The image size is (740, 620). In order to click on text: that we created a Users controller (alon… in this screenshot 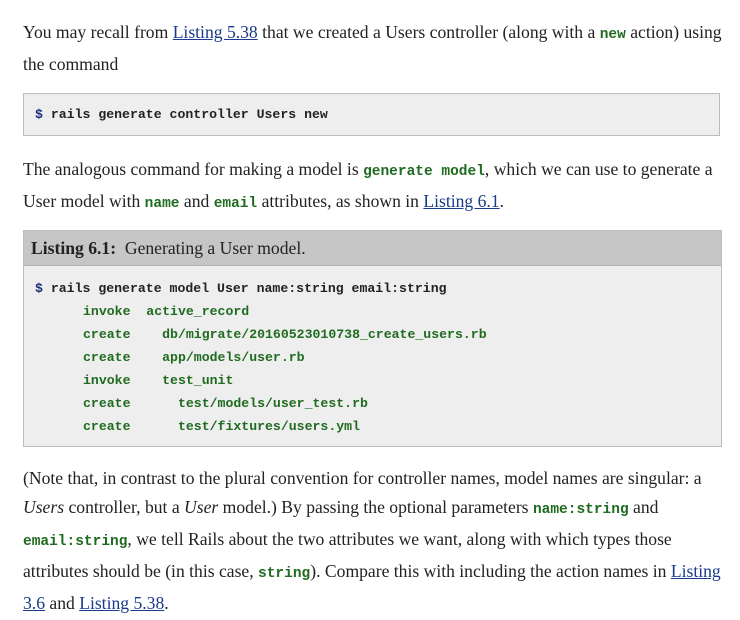, I will do `click(428, 32)`.